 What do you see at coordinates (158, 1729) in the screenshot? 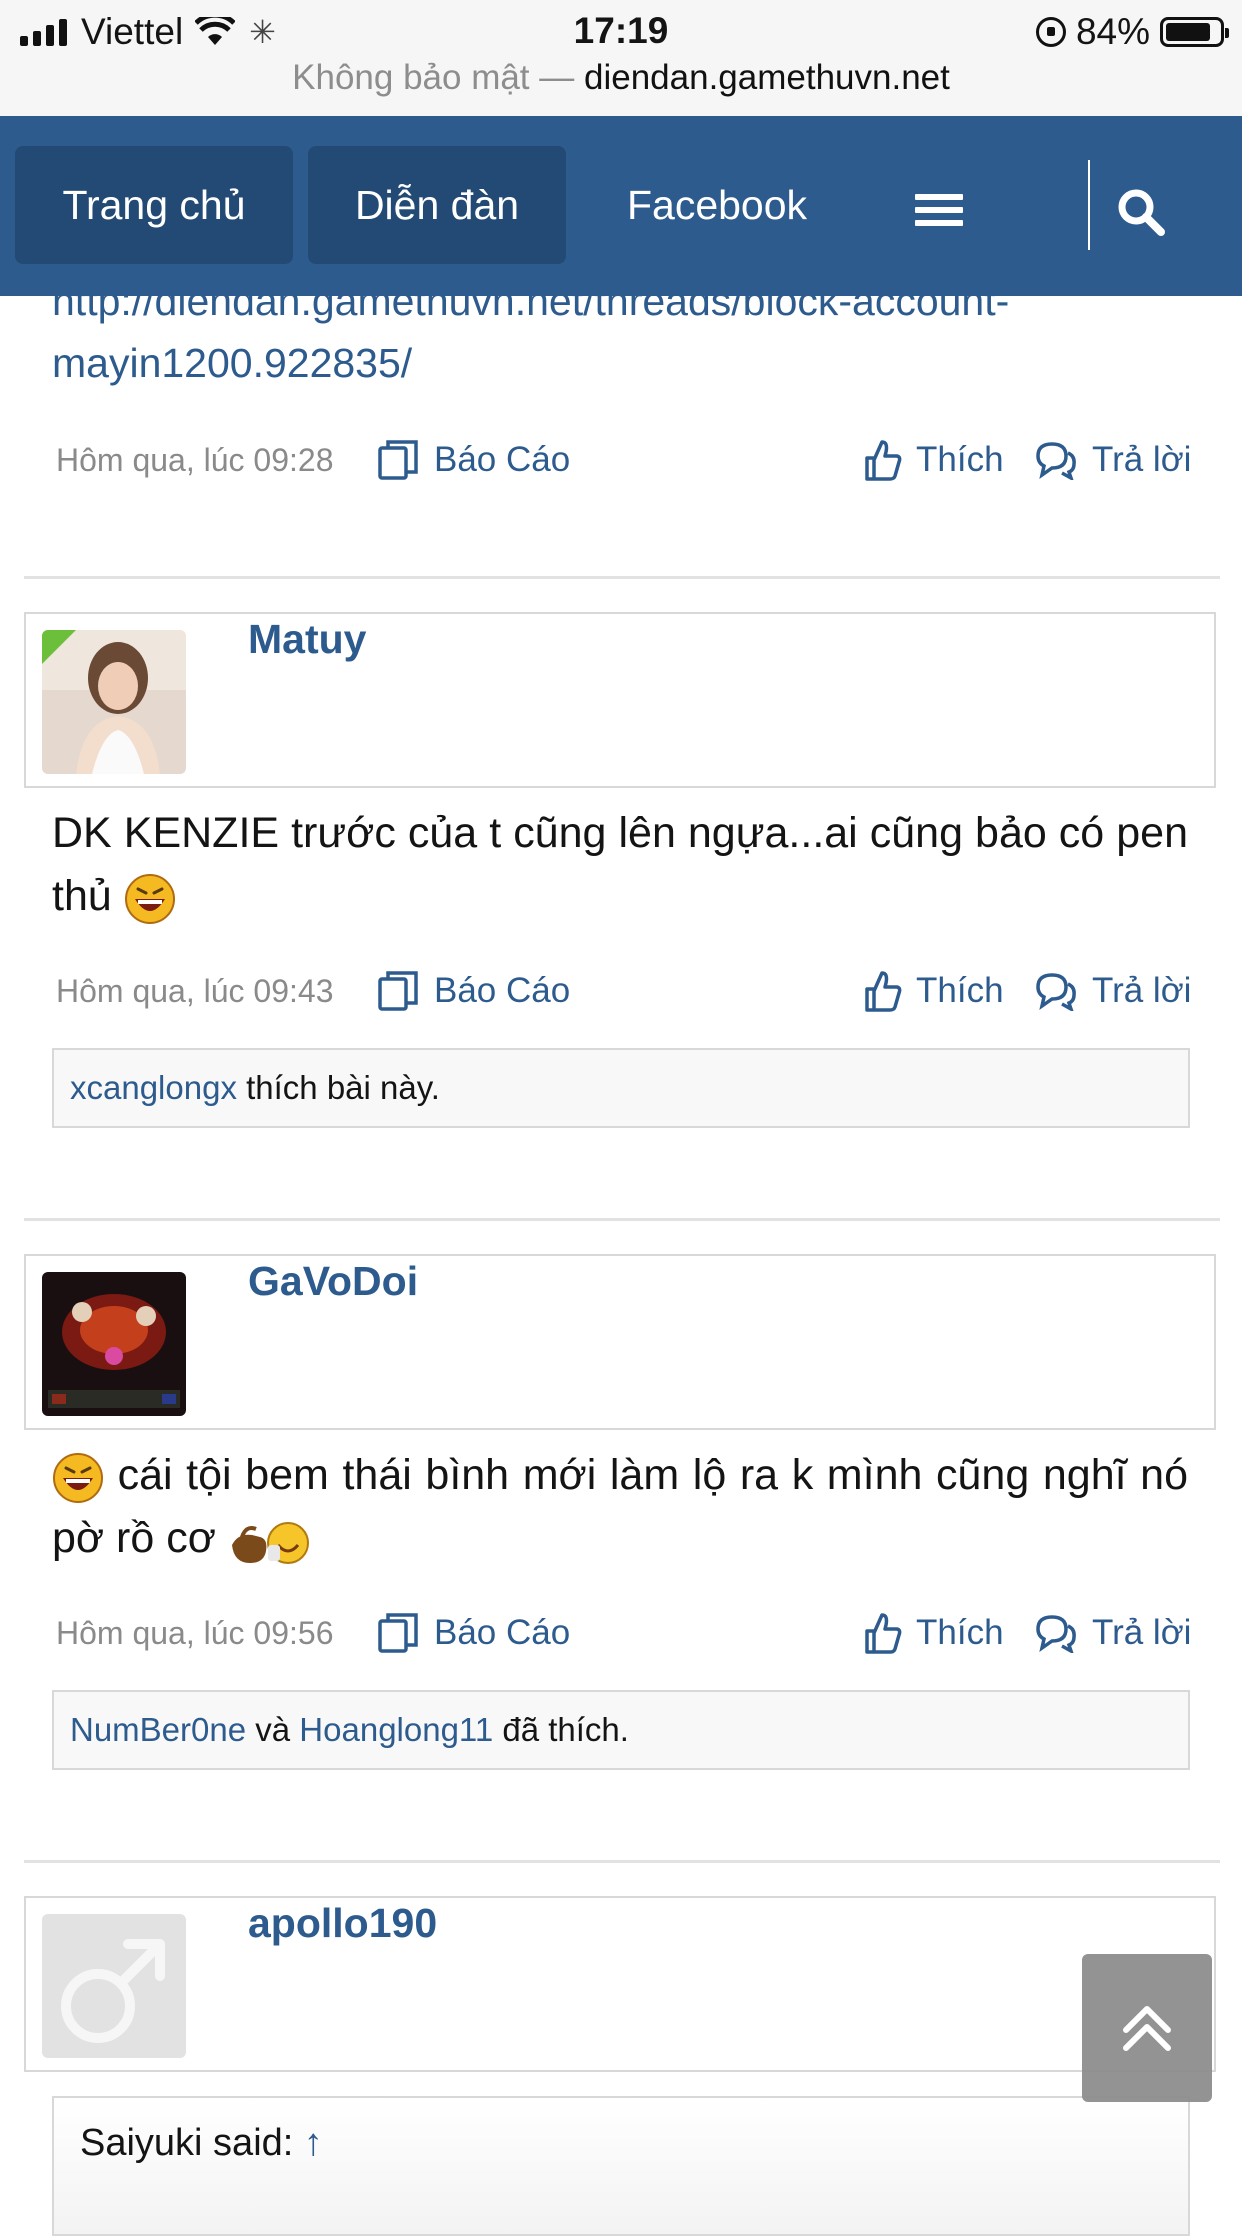
I see `liker-link: NumBer0ne` at bounding box center [158, 1729].